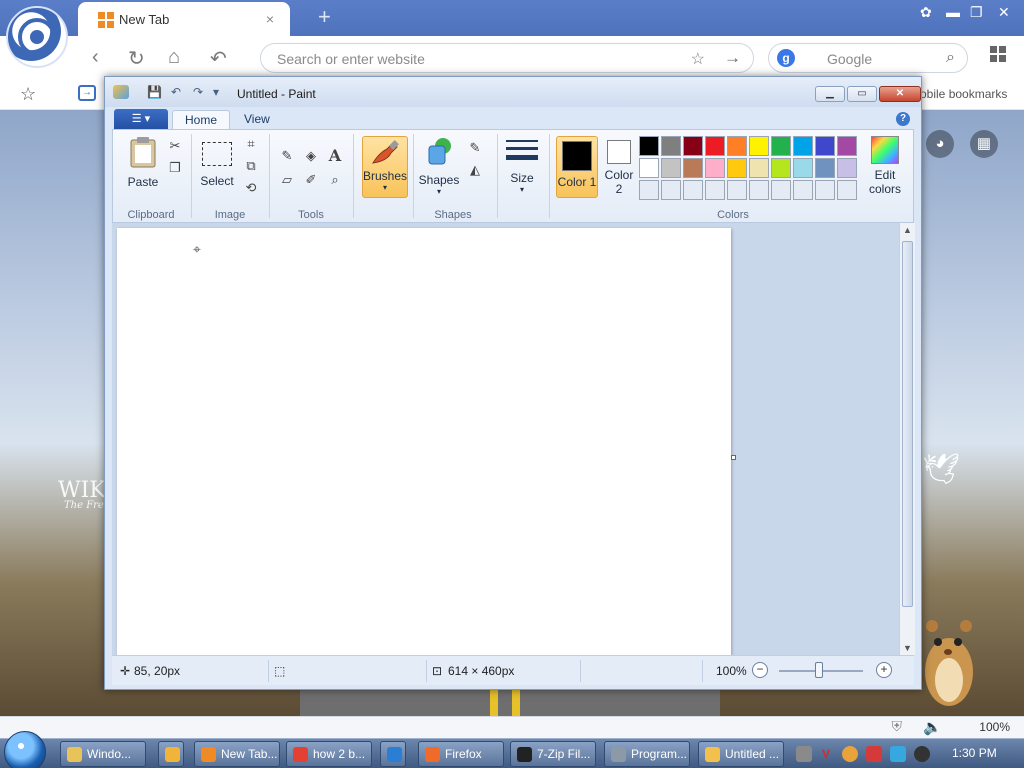 The height and width of the screenshot is (768, 1024). I want to click on vertical-scrollbar: ▲ ▼, so click(907, 439).